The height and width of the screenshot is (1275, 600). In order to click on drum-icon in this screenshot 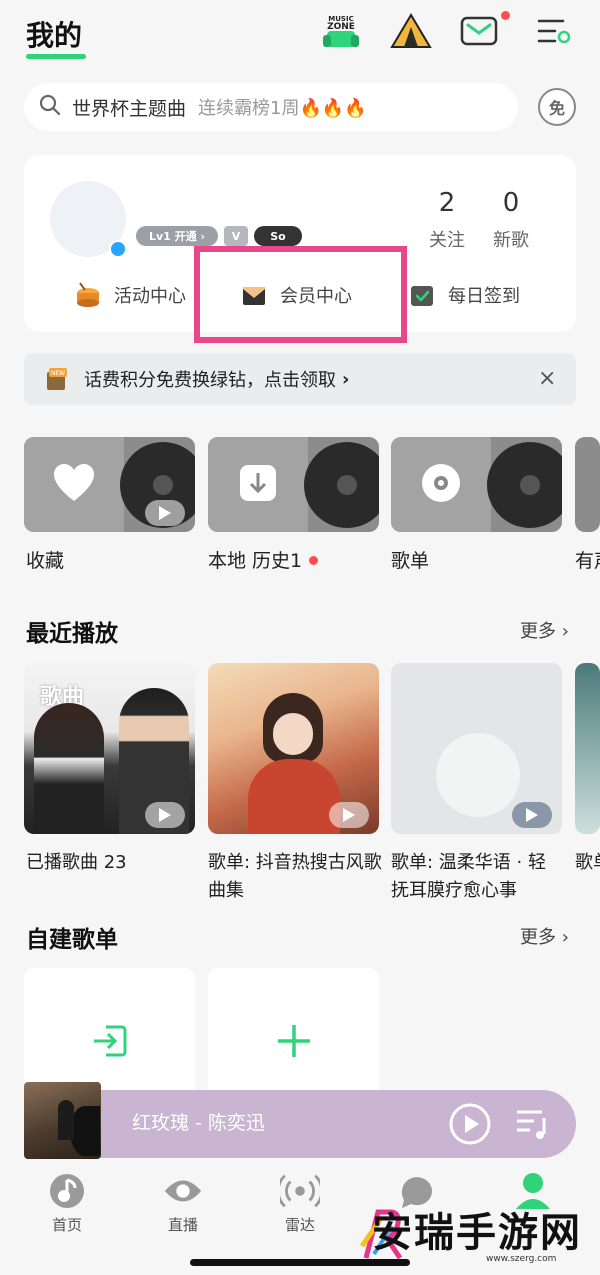, I will do `click(88, 295)`.